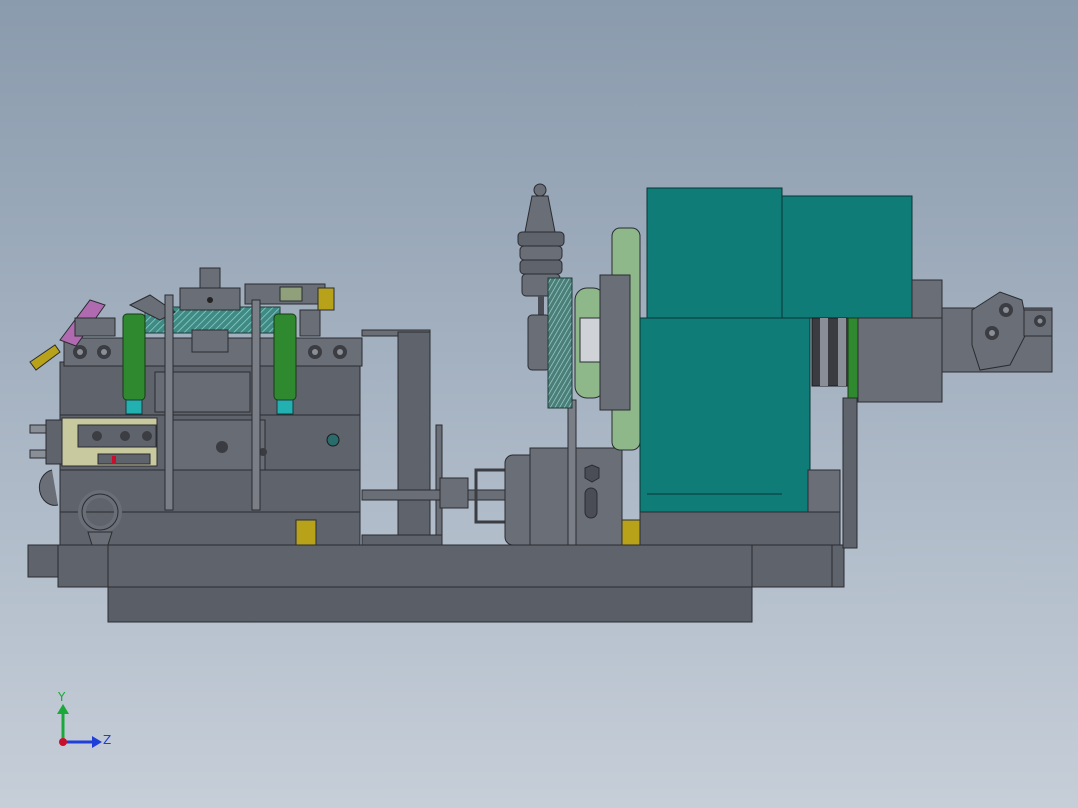 The height and width of the screenshot is (808, 1078). Describe the element at coordinates (61, 697) in the screenshot. I see `y-axis-label: Y` at that location.